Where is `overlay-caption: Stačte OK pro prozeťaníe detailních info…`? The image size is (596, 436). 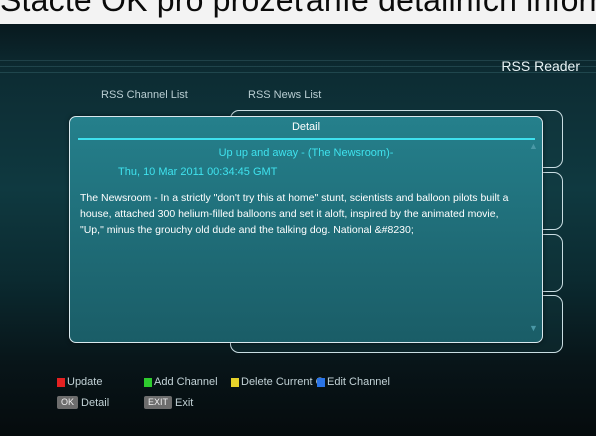 overlay-caption: Stačte OK pro prozeťaníe detailních info… is located at coordinates (298, 9).